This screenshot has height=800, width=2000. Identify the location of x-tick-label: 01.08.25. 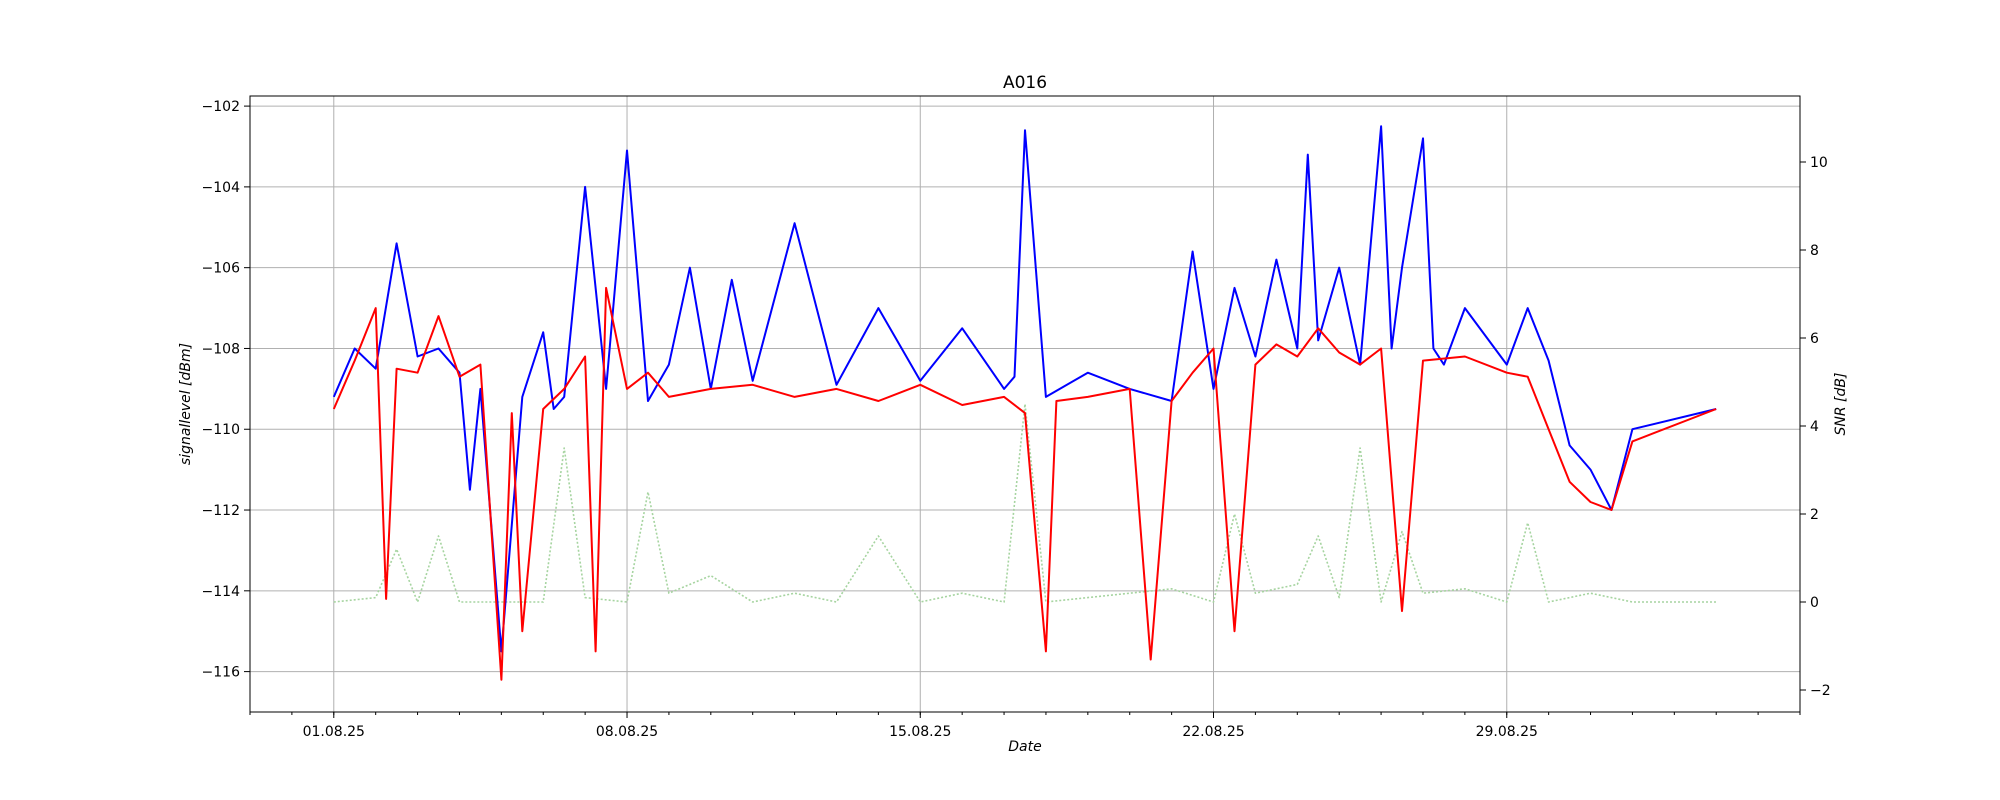
(334, 732).